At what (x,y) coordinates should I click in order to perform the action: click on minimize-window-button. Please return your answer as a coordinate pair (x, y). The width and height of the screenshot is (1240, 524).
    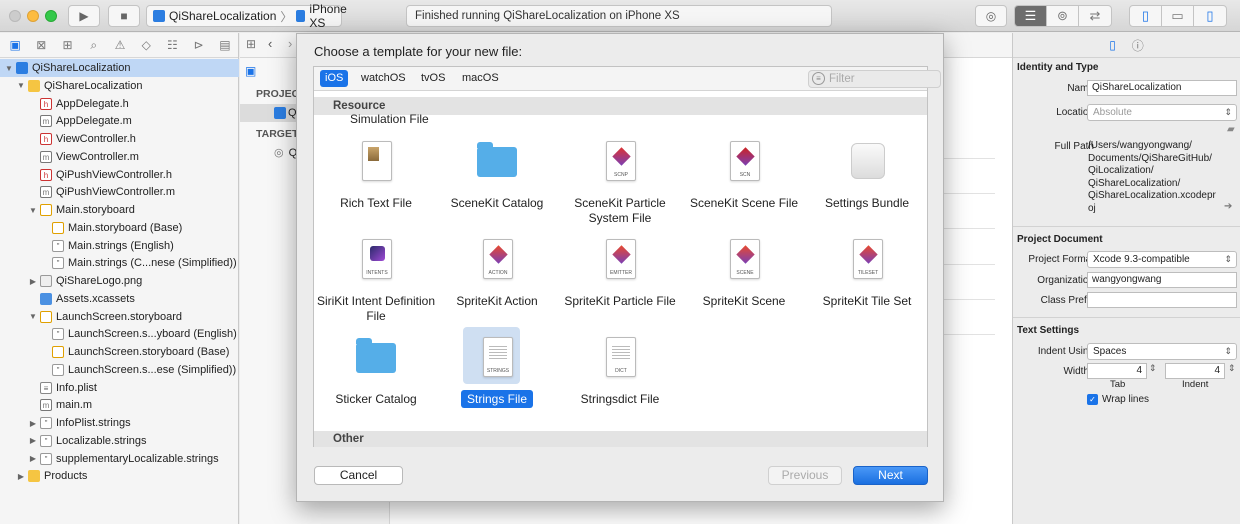
    Looking at the image, I should click on (33, 16).